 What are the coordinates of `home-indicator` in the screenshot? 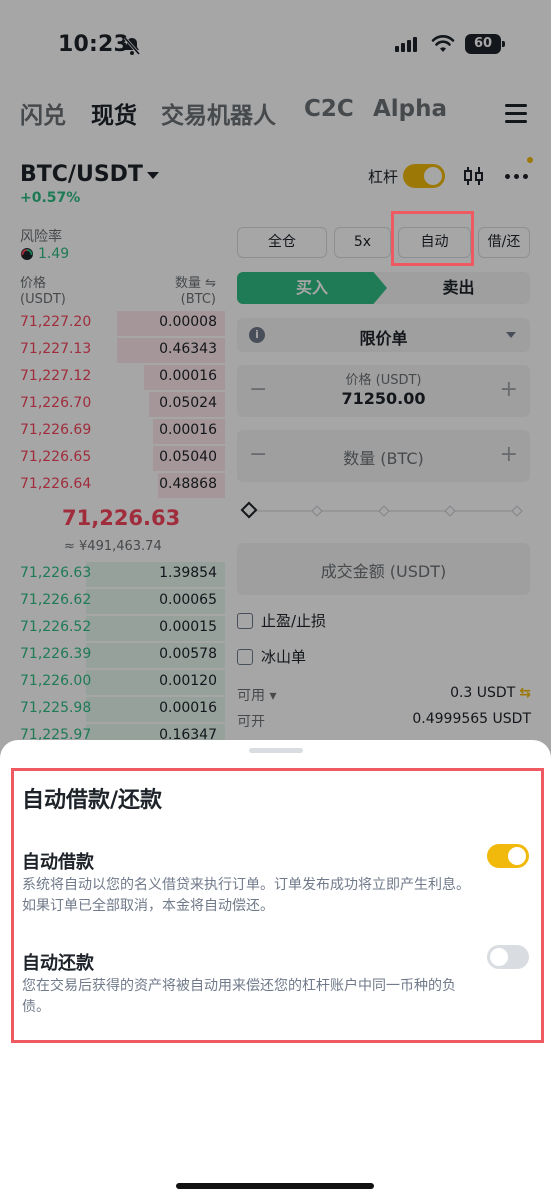 It's located at (275, 1186).